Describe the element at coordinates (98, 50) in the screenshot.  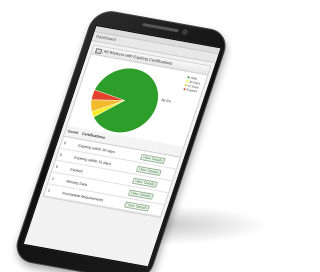
I see `panel-icon` at that location.